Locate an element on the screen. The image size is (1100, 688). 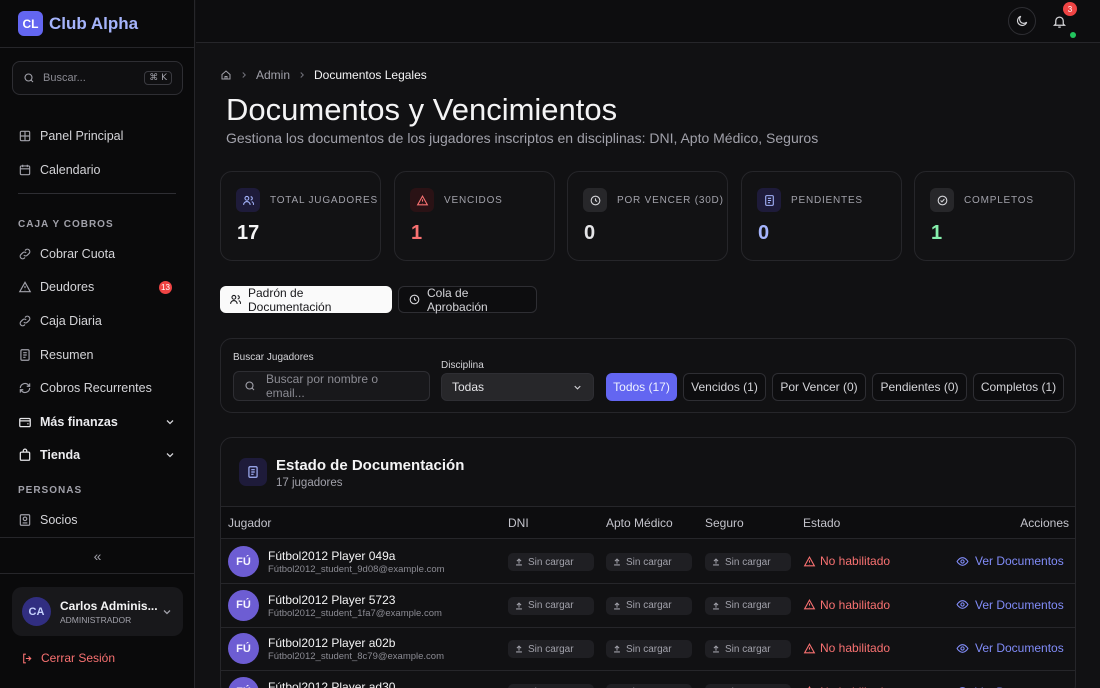
brand-name: Club Alpha is located at coordinates (94, 23).